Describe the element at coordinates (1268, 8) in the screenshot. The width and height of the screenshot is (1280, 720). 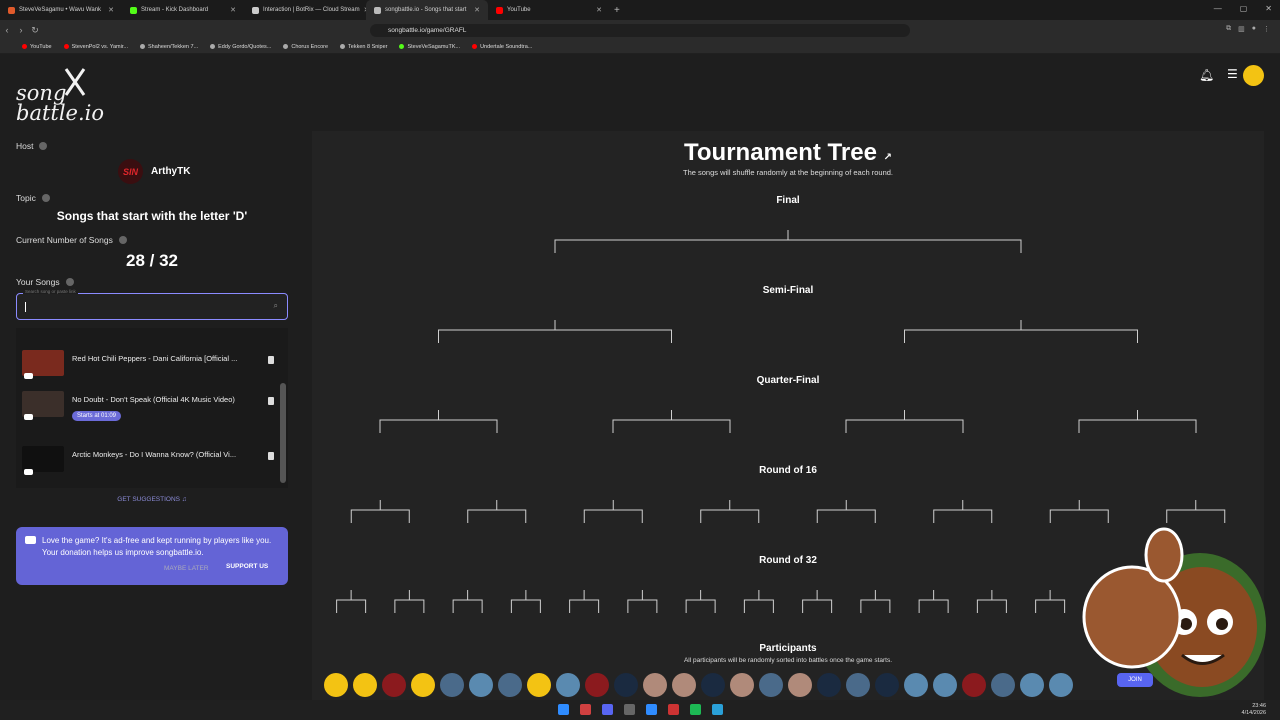
I see `close-icon: ✕` at that location.